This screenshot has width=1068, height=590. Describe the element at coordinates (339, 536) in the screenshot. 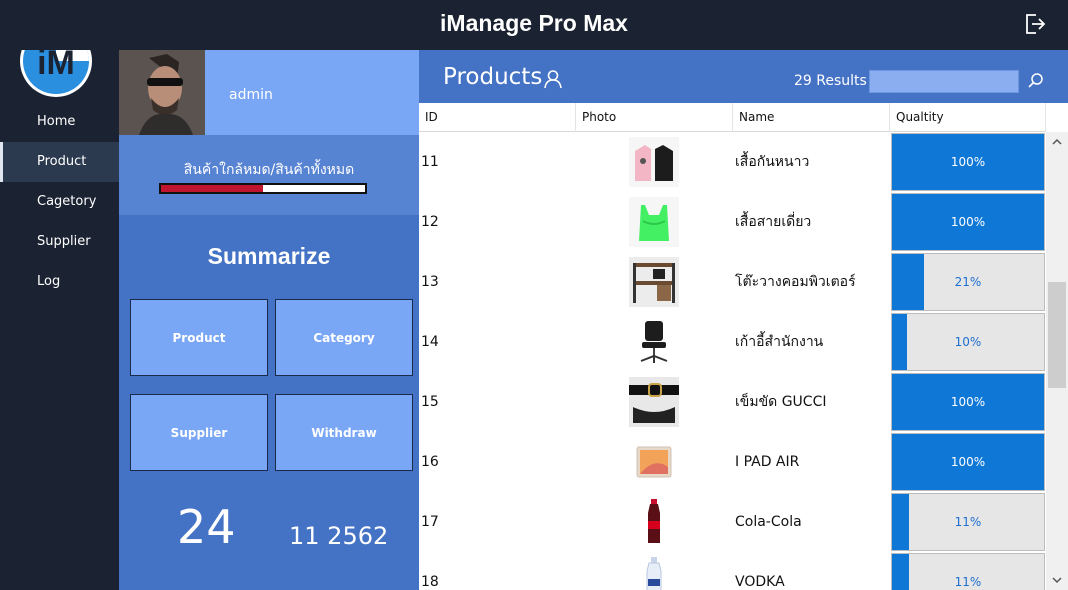

I see `date-month-year: 11 2562` at that location.